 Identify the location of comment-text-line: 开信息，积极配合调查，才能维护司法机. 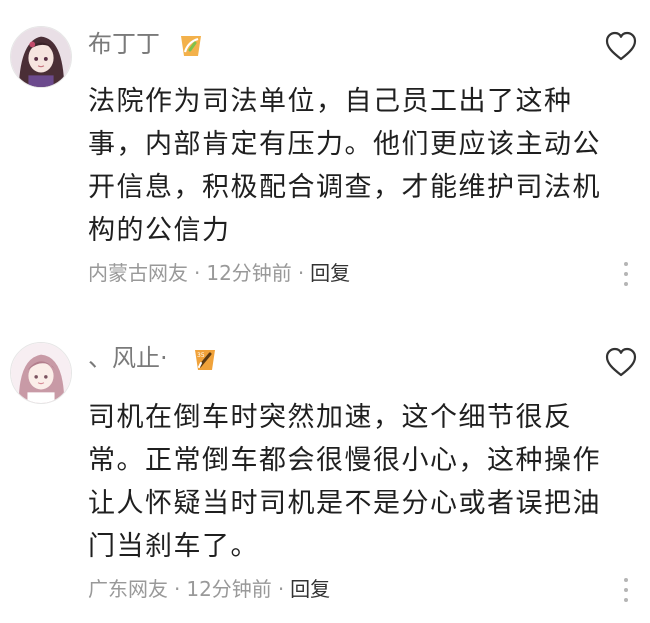
(344, 187).